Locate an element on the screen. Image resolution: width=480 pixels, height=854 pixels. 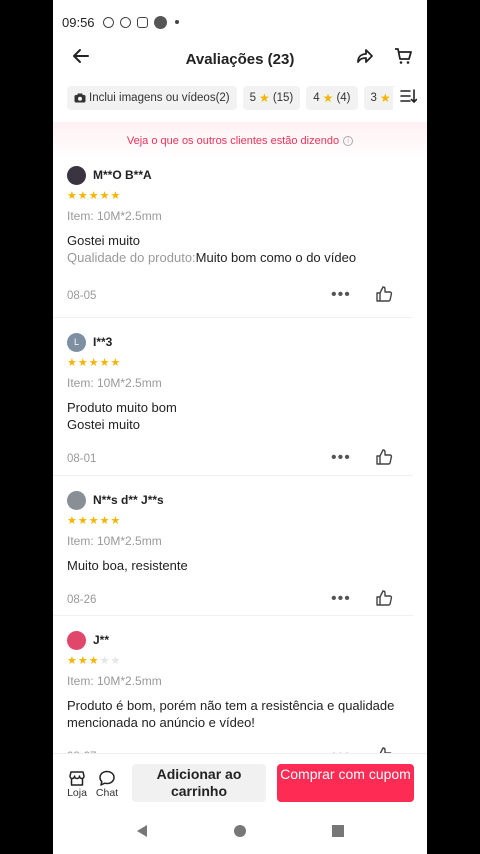
review-date: 08-05 is located at coordinates (82, 296).